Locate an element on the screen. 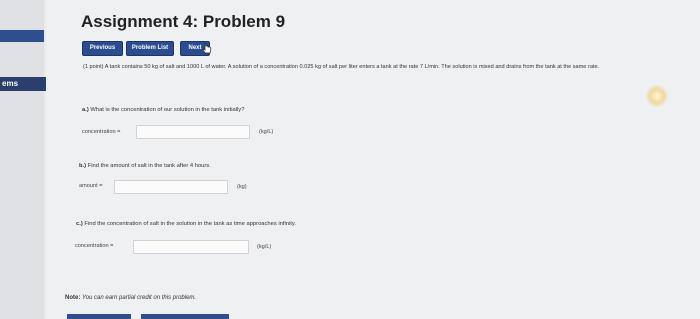 The height and width of the screenshot is (319, 700). note-label: Note: is located at coordinates (73, 298).